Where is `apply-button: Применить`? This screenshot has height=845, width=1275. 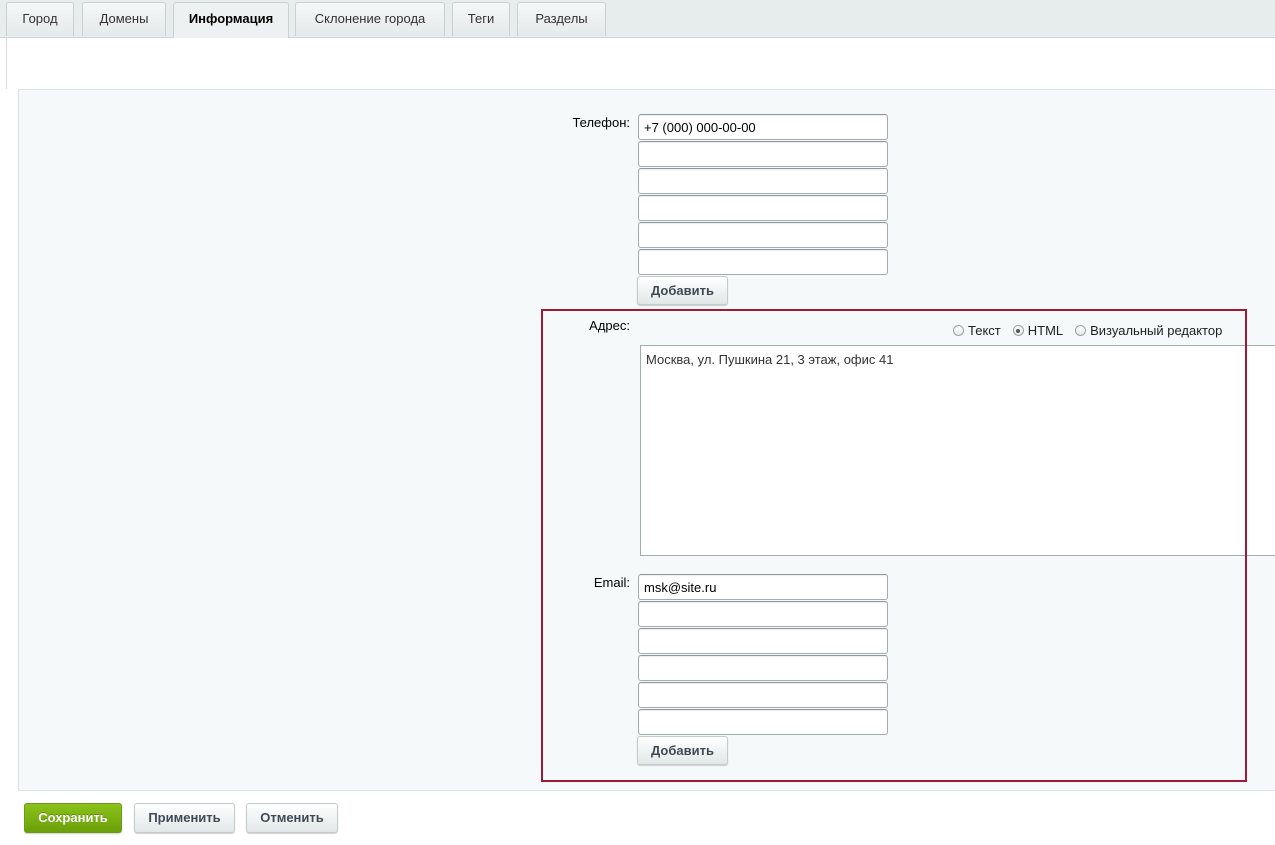 apply-button: Применить is located at coordinates (184, 818).